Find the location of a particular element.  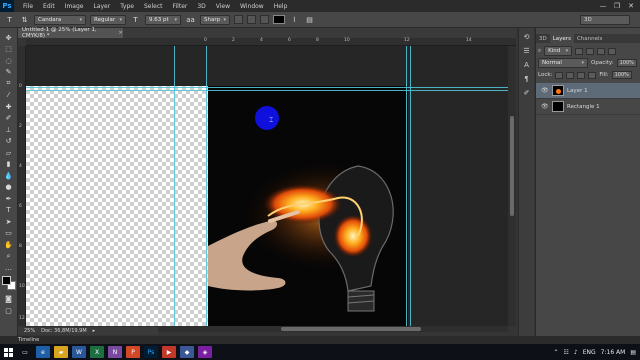

clock: 7:16 AM is located at coordinates (613, 352).